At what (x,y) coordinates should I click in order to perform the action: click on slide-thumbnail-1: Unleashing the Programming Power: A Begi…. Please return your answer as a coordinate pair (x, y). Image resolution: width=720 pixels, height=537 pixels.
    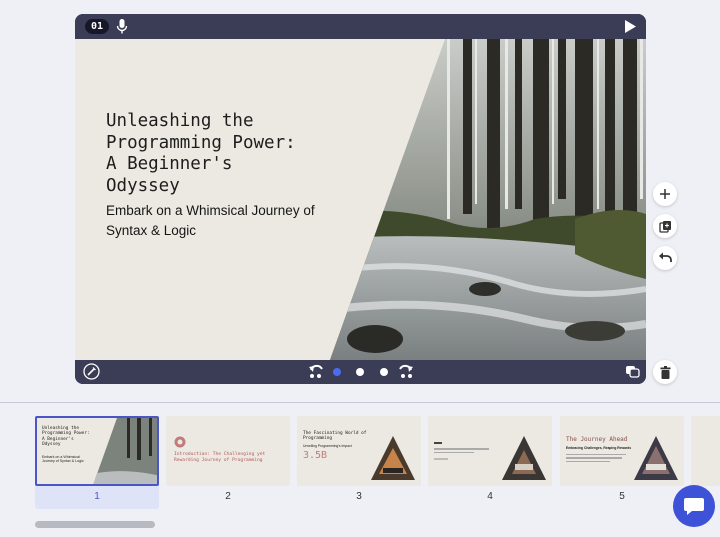
    Looking at the image, I should click on (97, 462).